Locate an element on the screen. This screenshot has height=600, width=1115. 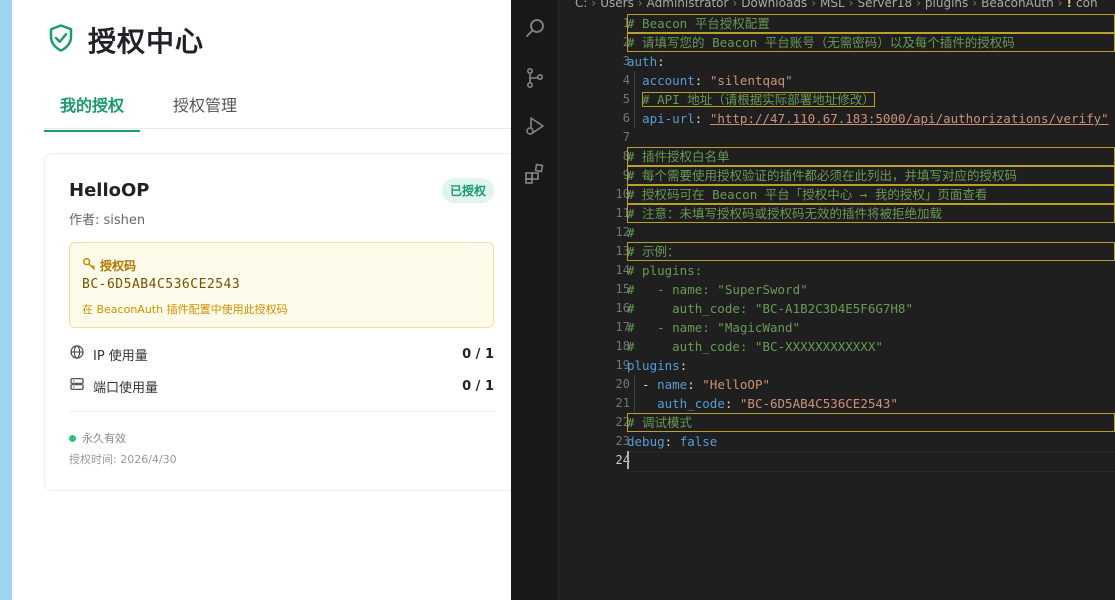
auth-code-heading: 授权码 is located at coordinates (109, 265).